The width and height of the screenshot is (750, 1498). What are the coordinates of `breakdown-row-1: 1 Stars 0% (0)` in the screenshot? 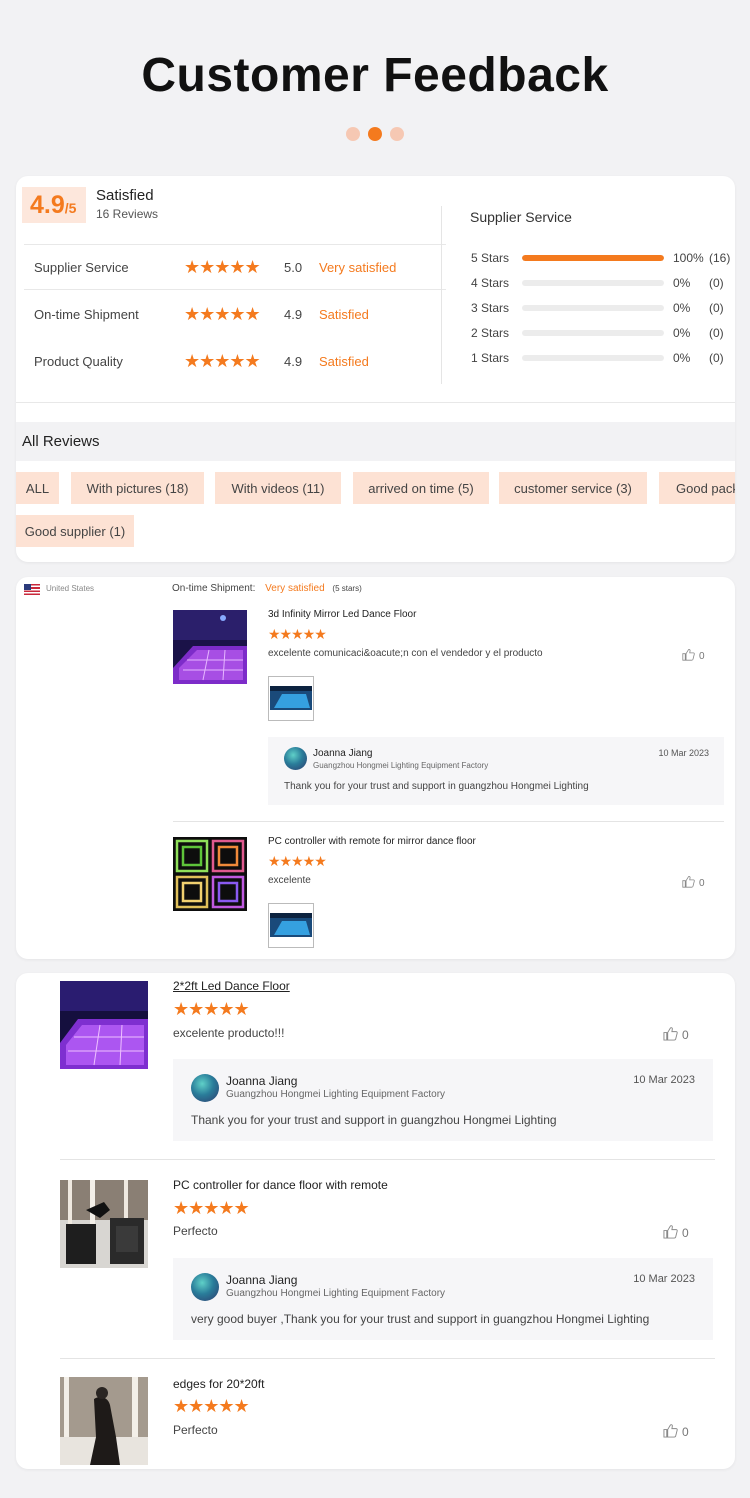 It's located at (603, 358).